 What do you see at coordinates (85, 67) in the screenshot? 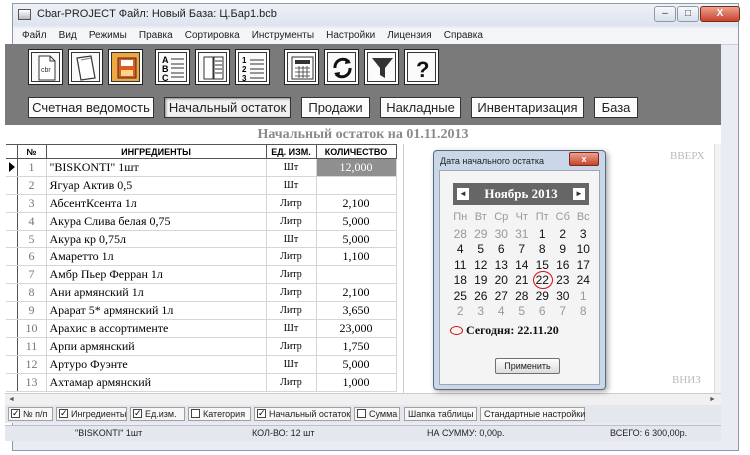
I see `open-folder-icon` at bounding box center [85, 67].